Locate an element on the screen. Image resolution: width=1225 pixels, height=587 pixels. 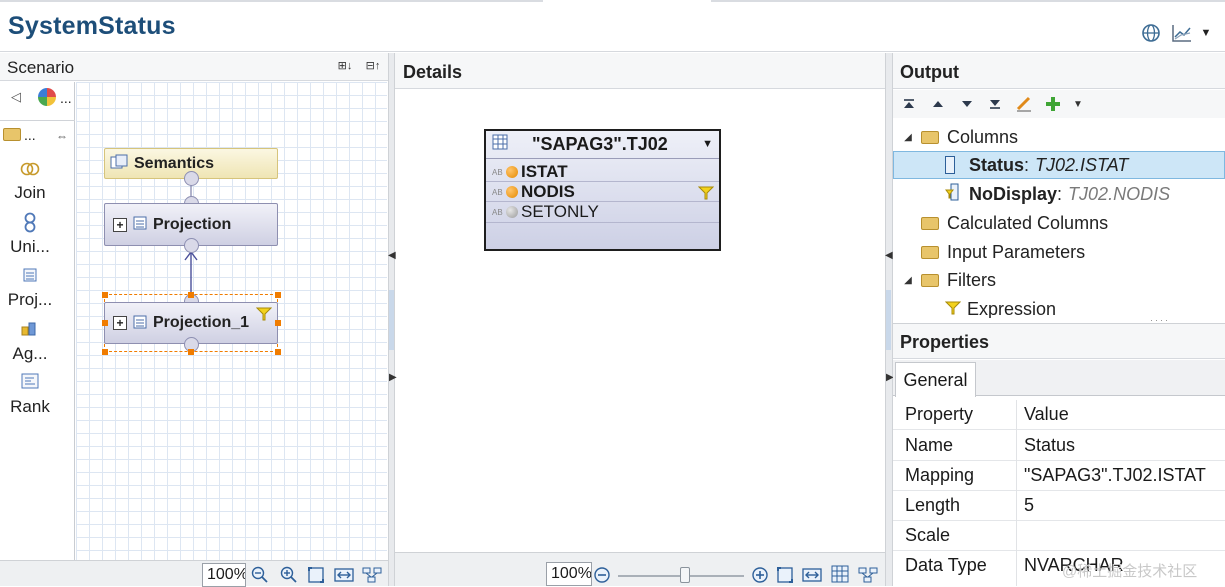
aggregation-icon is located at coordinates (30, 330).